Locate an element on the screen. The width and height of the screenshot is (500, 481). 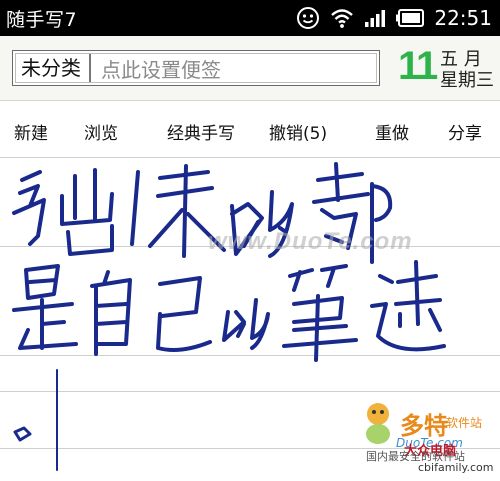
mascot-icon is located at coordinates (378, 423).